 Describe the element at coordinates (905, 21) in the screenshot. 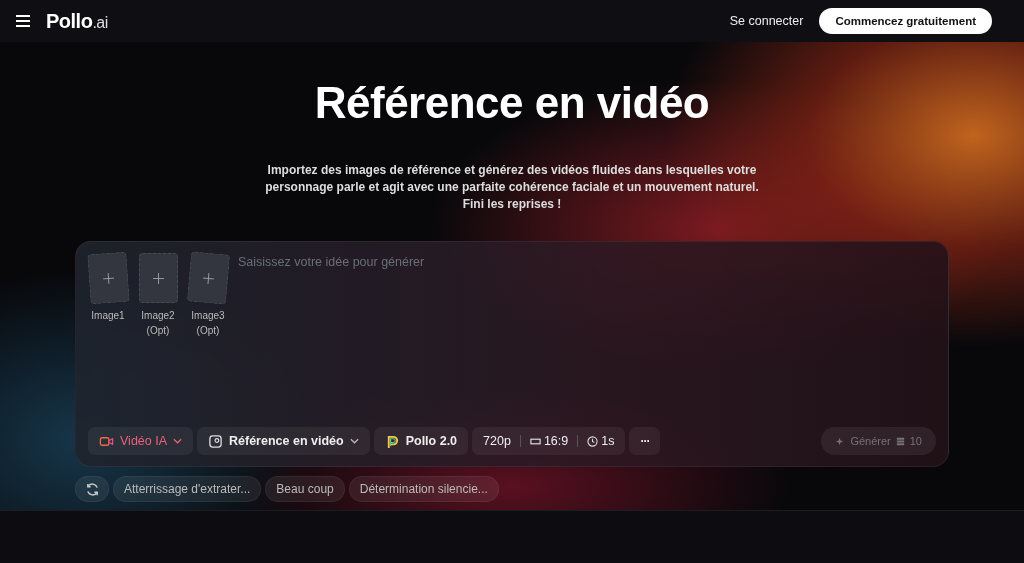

I see `start-free-button: Commencez gratuitement` at that location.